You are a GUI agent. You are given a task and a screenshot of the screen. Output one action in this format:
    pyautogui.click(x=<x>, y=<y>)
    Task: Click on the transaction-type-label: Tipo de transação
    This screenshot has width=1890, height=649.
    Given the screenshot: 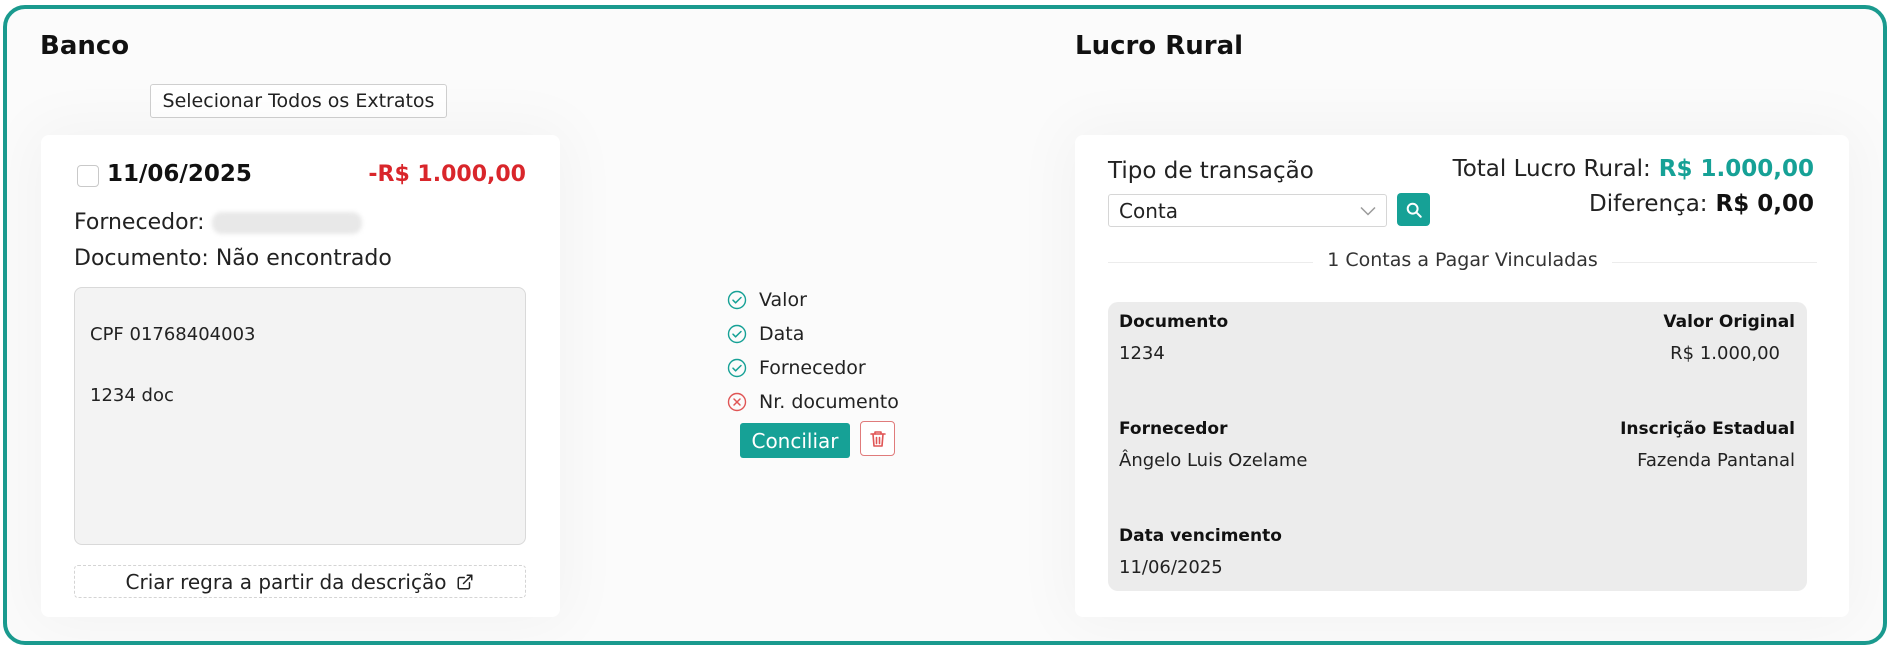 What is the action you would take?
    pyautogui.click(x=1211, y=171)
    